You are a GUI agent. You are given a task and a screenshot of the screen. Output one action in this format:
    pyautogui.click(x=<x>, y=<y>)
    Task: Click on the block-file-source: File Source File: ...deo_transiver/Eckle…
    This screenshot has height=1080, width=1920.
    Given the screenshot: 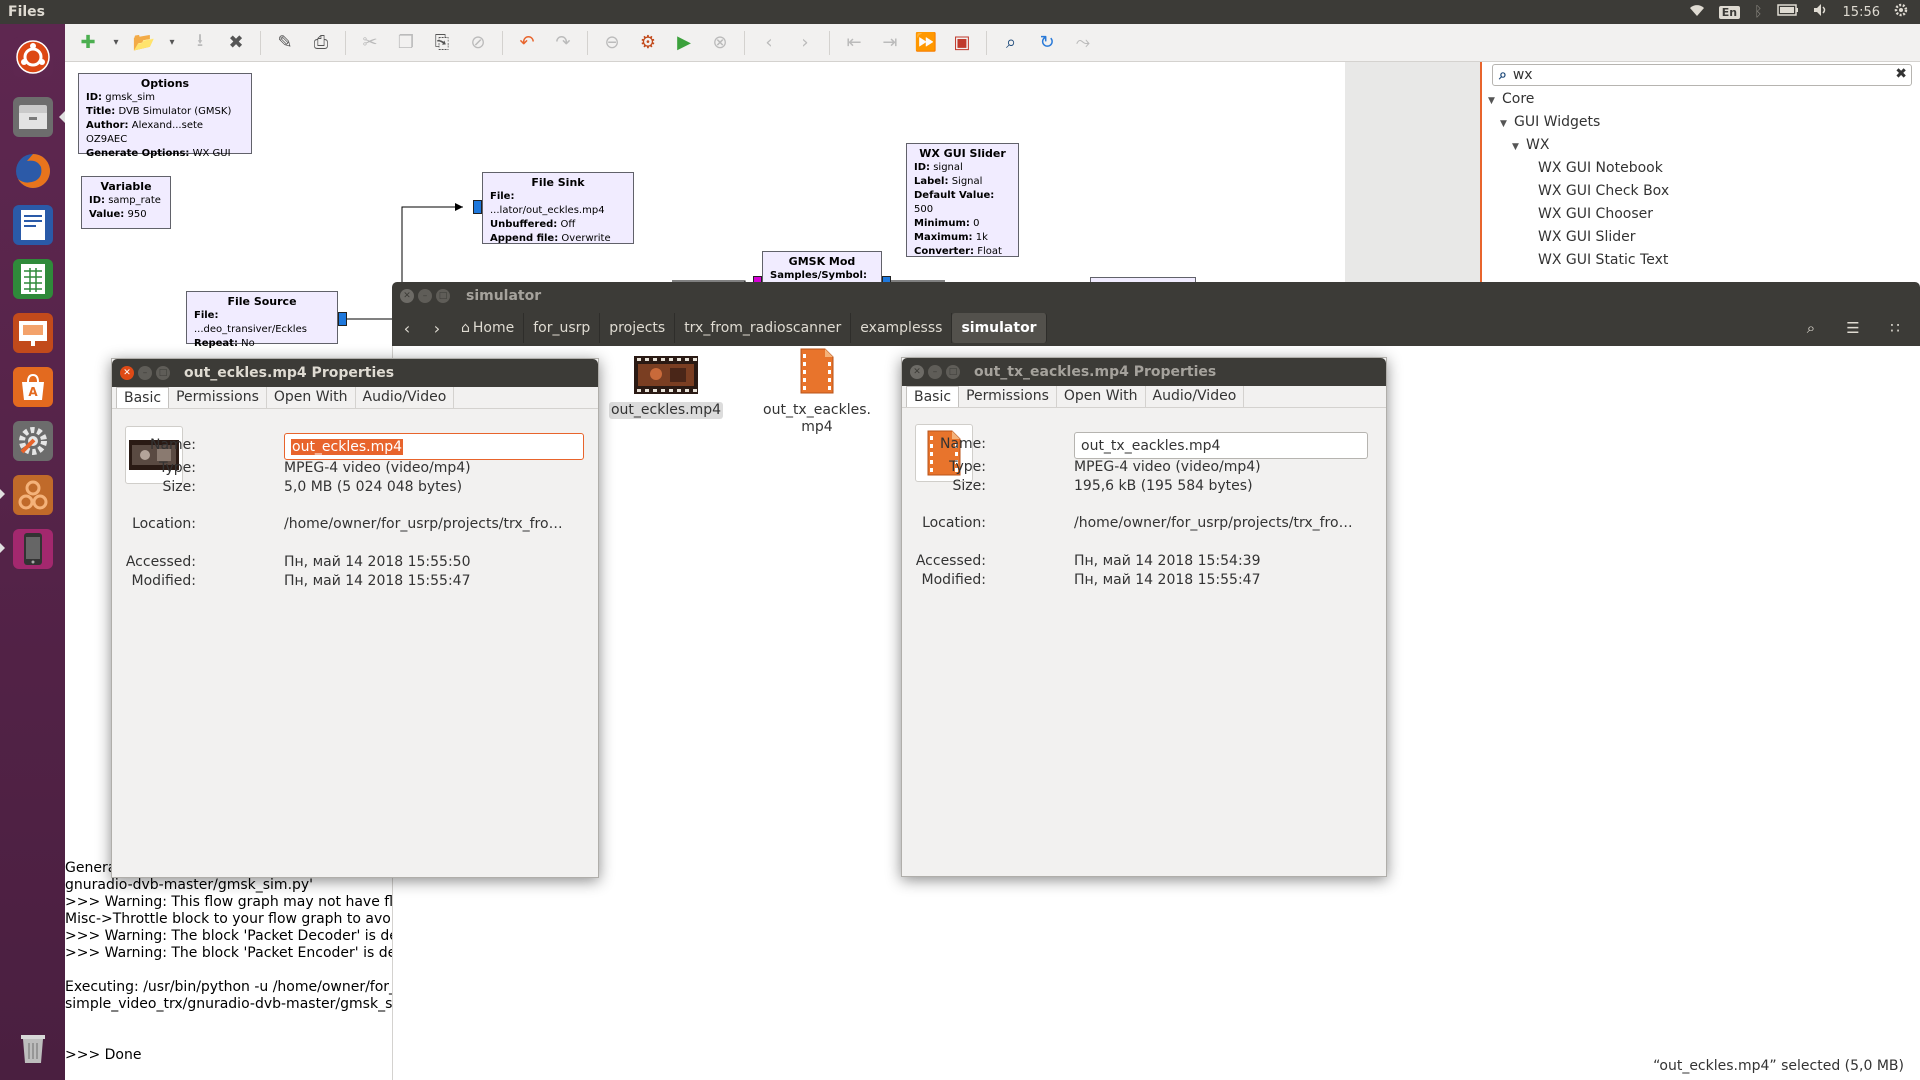 What is the action you would take?
    pyautogui.click(x=262, y=320)
    